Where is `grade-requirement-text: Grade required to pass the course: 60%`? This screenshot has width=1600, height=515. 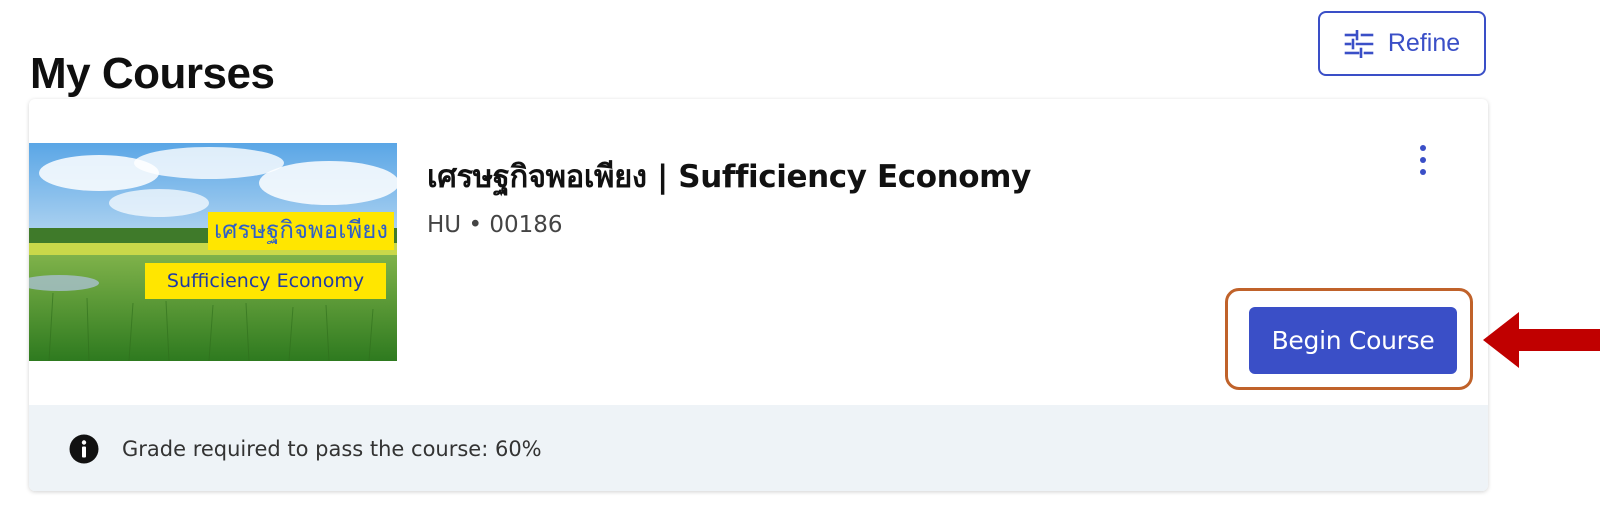 grade-requirement-text: Grade required to pass the course: 60% is located at coordinates (332, 449).